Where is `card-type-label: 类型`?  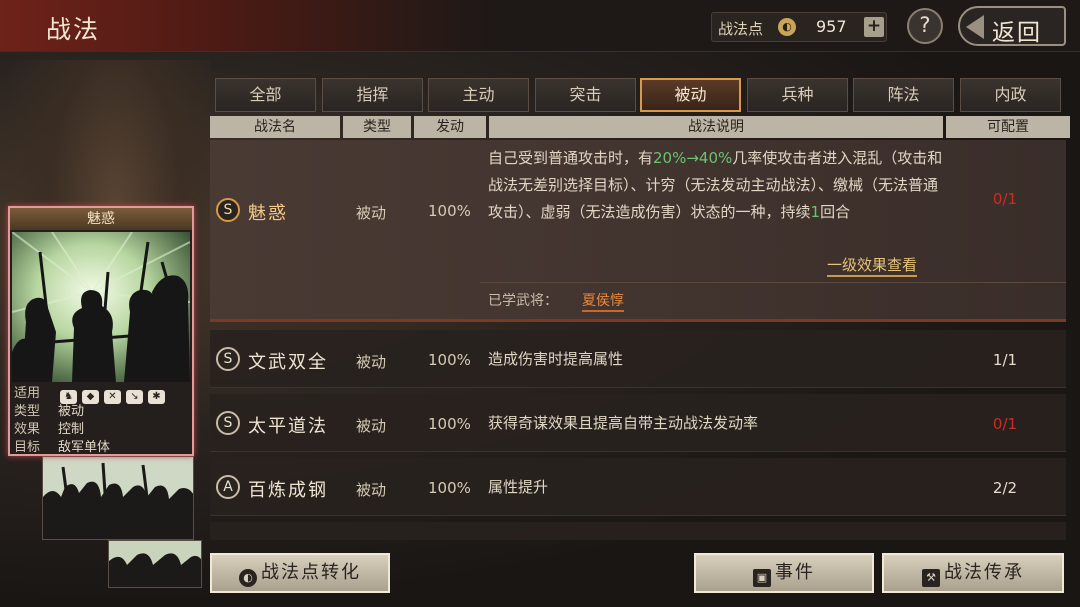
card-type-label: 类型 is located at coordinates (27, 411).